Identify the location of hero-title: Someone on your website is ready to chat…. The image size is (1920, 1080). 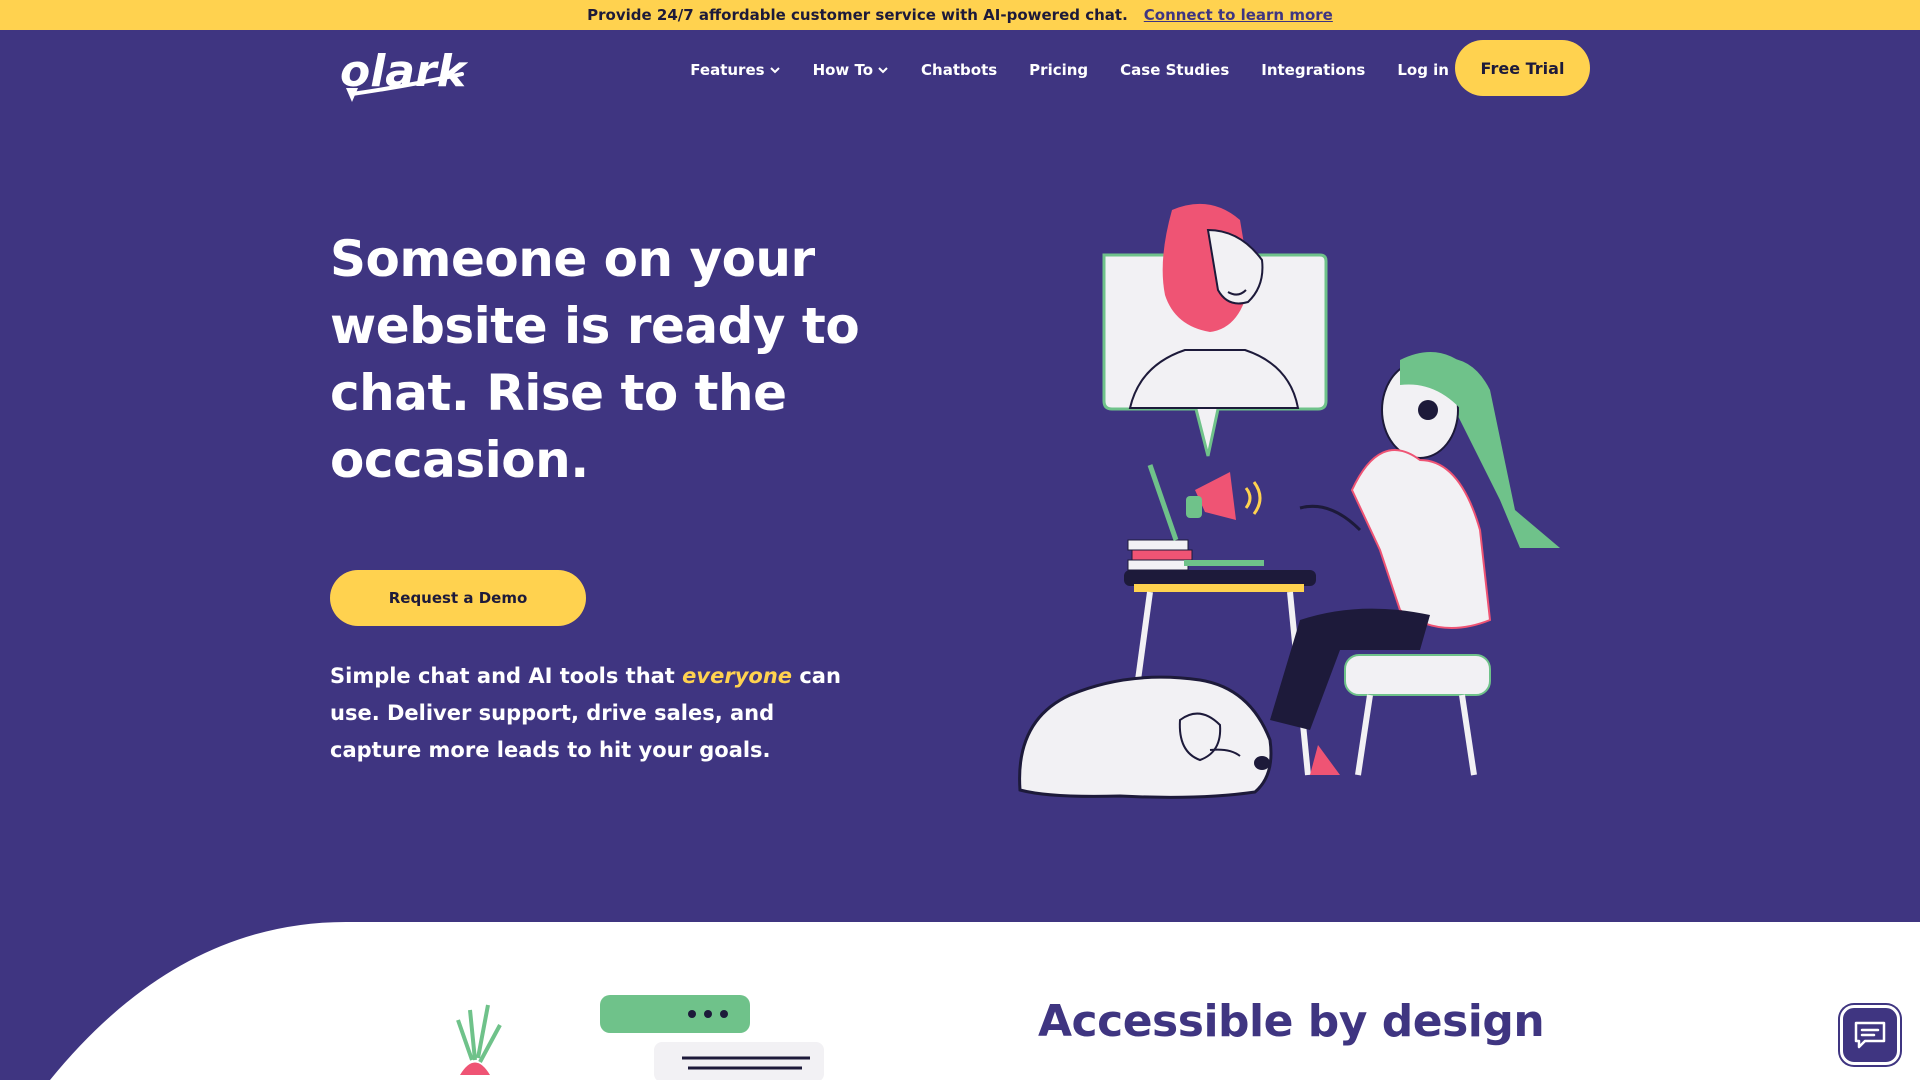
(595, 359).